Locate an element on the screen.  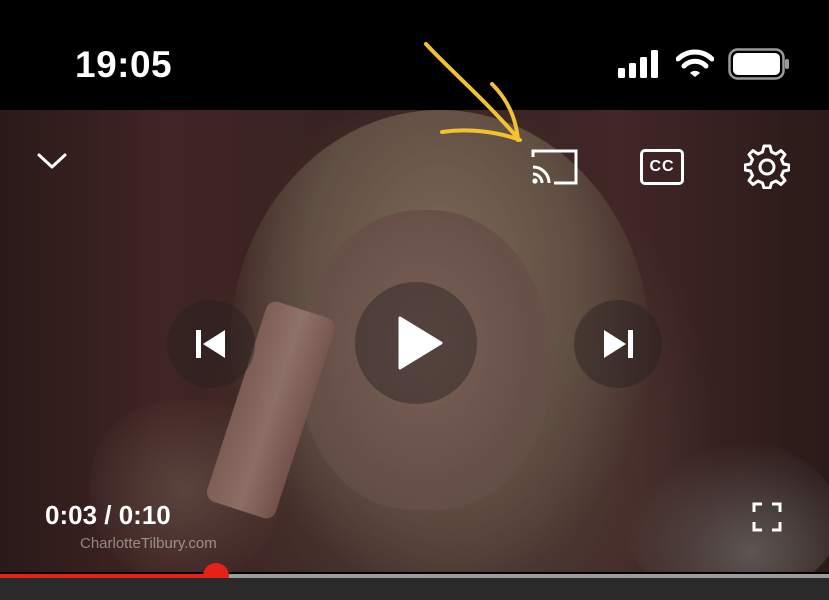
playback-time: 0:03 / 0:10 is located at coordinates (108, 515).